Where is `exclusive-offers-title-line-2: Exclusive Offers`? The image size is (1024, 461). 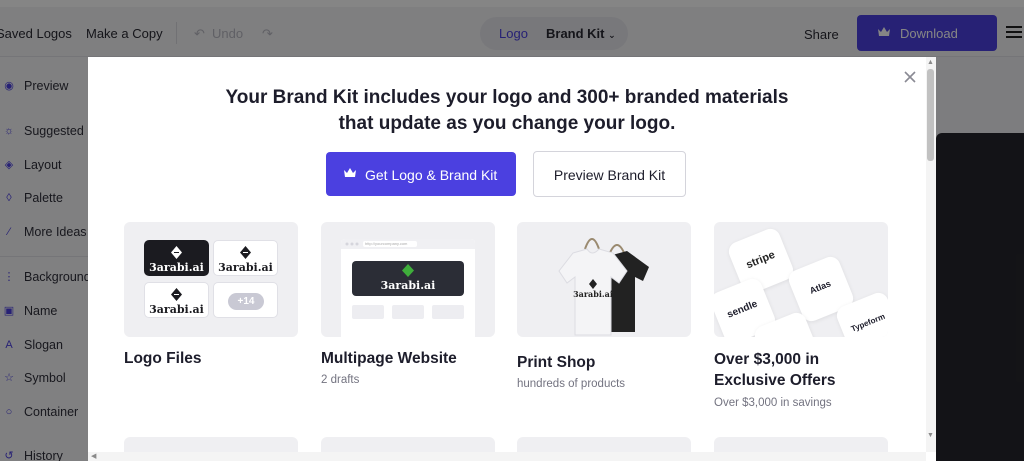
exclusive-offers-title-line-2: Exclusive Offers is located at coordinates (775, 380).